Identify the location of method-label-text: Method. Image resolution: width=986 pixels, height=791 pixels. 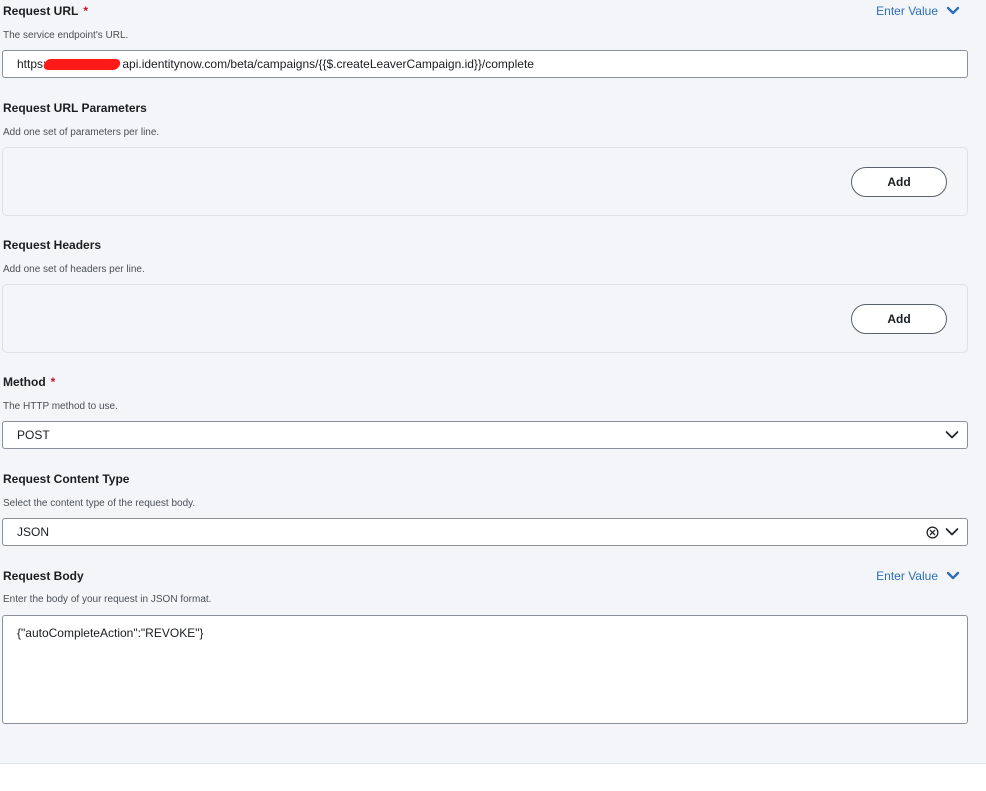
(24, 382).